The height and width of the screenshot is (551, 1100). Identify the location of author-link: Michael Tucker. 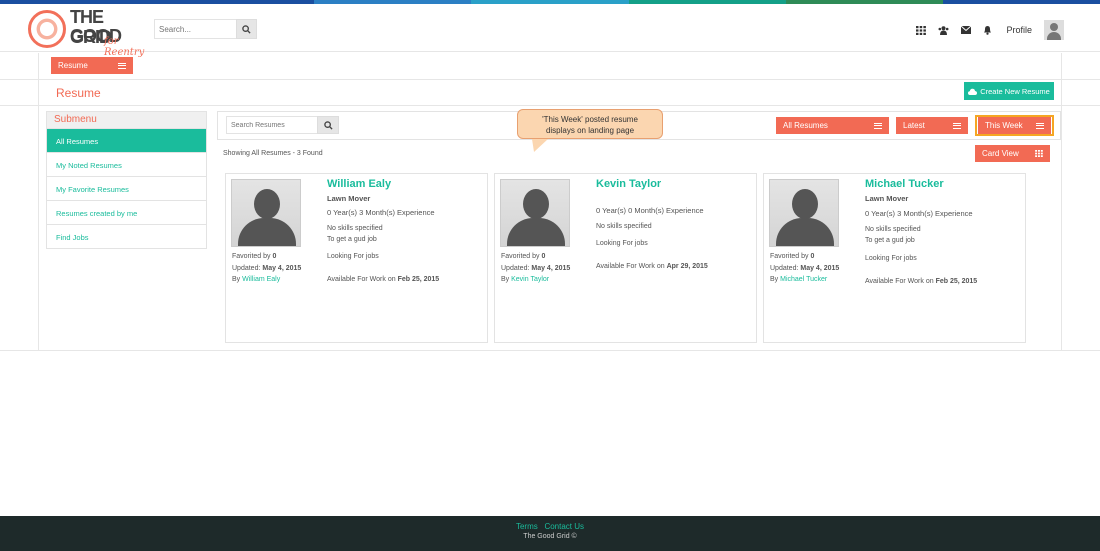
(803, 279).